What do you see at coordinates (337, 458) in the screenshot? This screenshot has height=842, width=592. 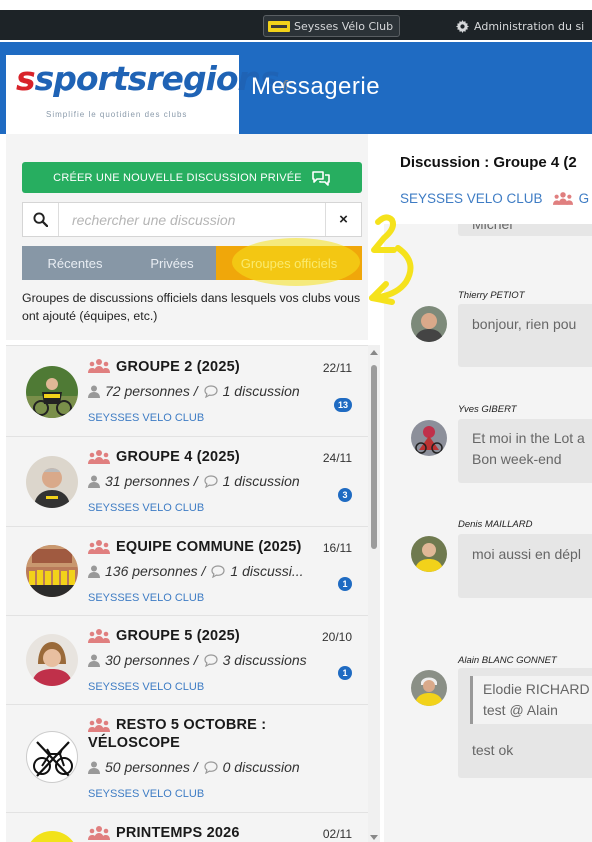 I see `group-date: 24/11` at bounding box center [337, 458].